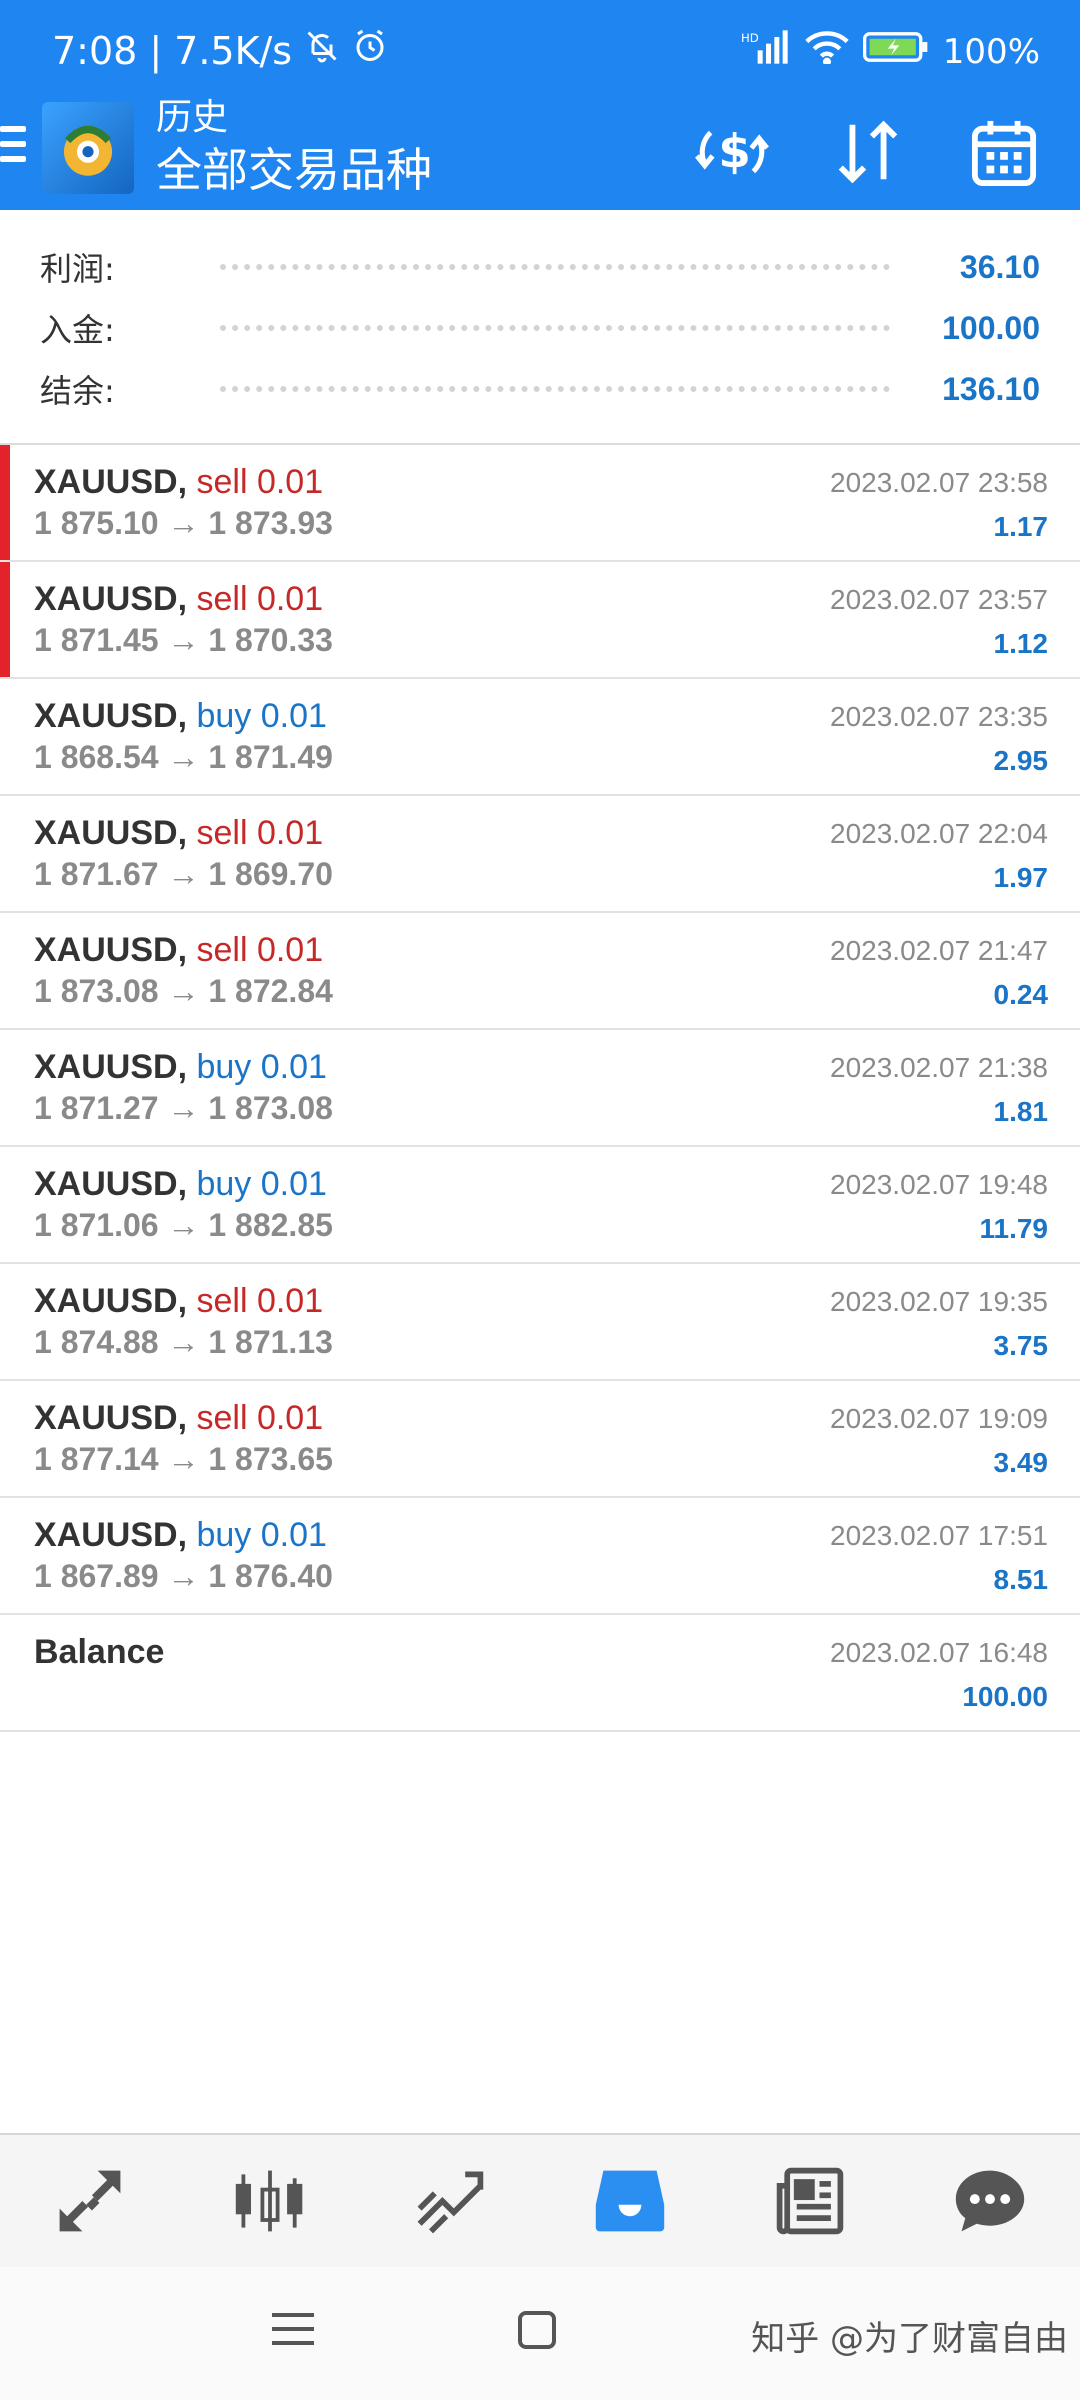  I want to click on title-wrap: 历史 全部交易品种, so click(294, 148).